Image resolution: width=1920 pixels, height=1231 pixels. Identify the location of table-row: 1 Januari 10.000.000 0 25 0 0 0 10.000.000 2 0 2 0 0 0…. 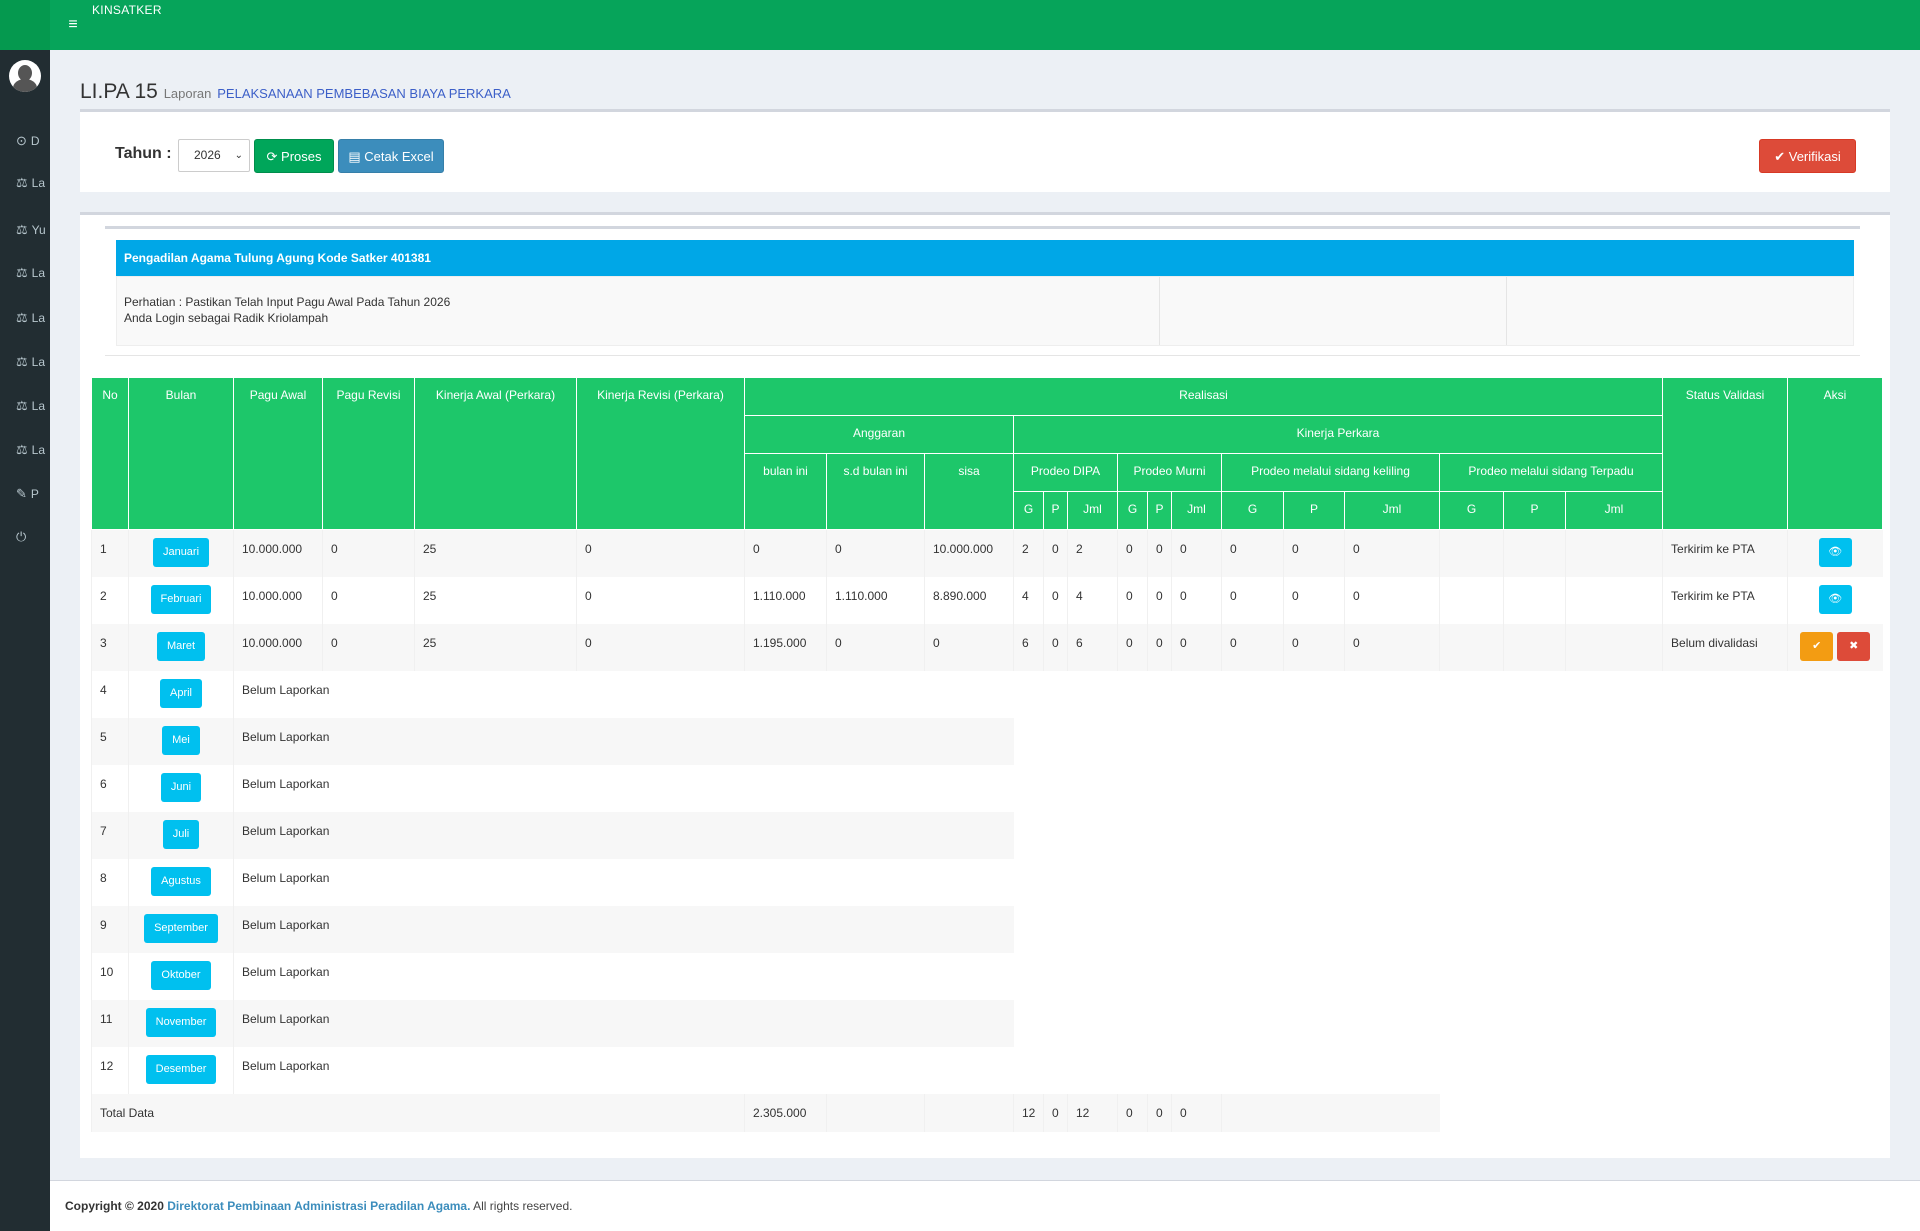
(987, 553).